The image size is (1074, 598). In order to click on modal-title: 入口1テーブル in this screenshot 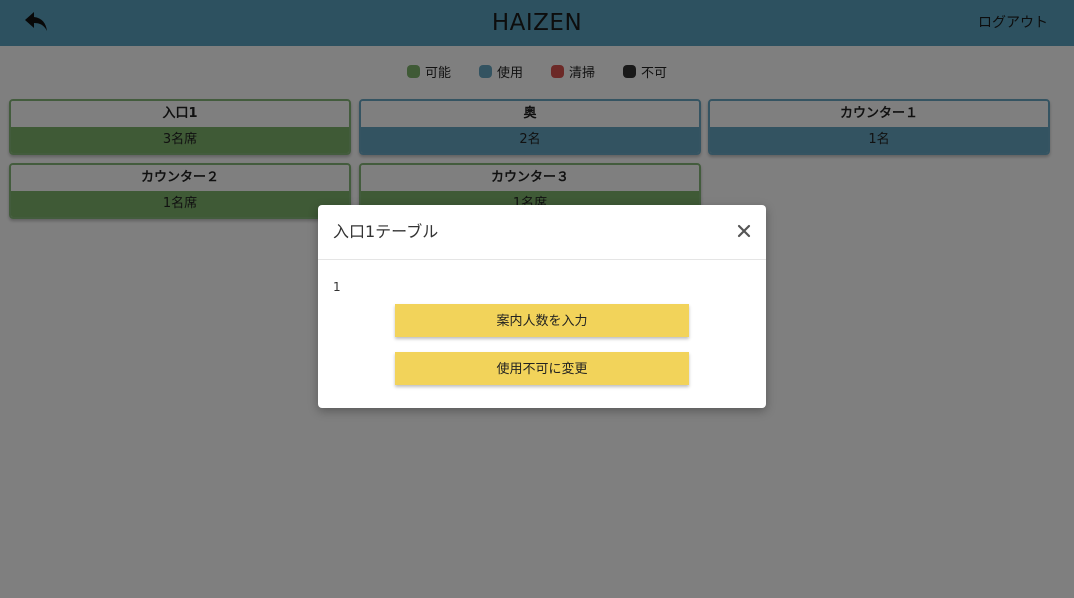, I will do `click(386, 231)`.